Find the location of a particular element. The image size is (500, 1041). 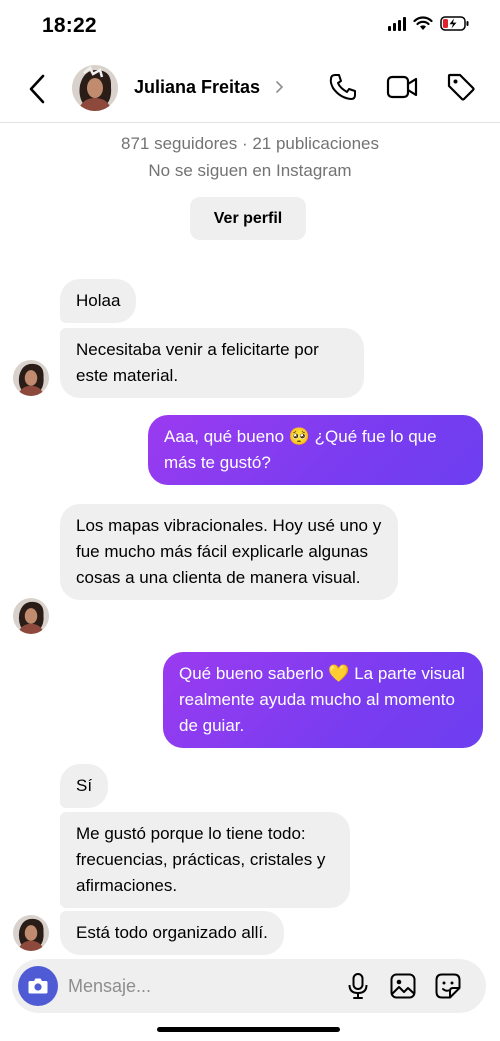

image-icon is located at coordinates (403, 986).